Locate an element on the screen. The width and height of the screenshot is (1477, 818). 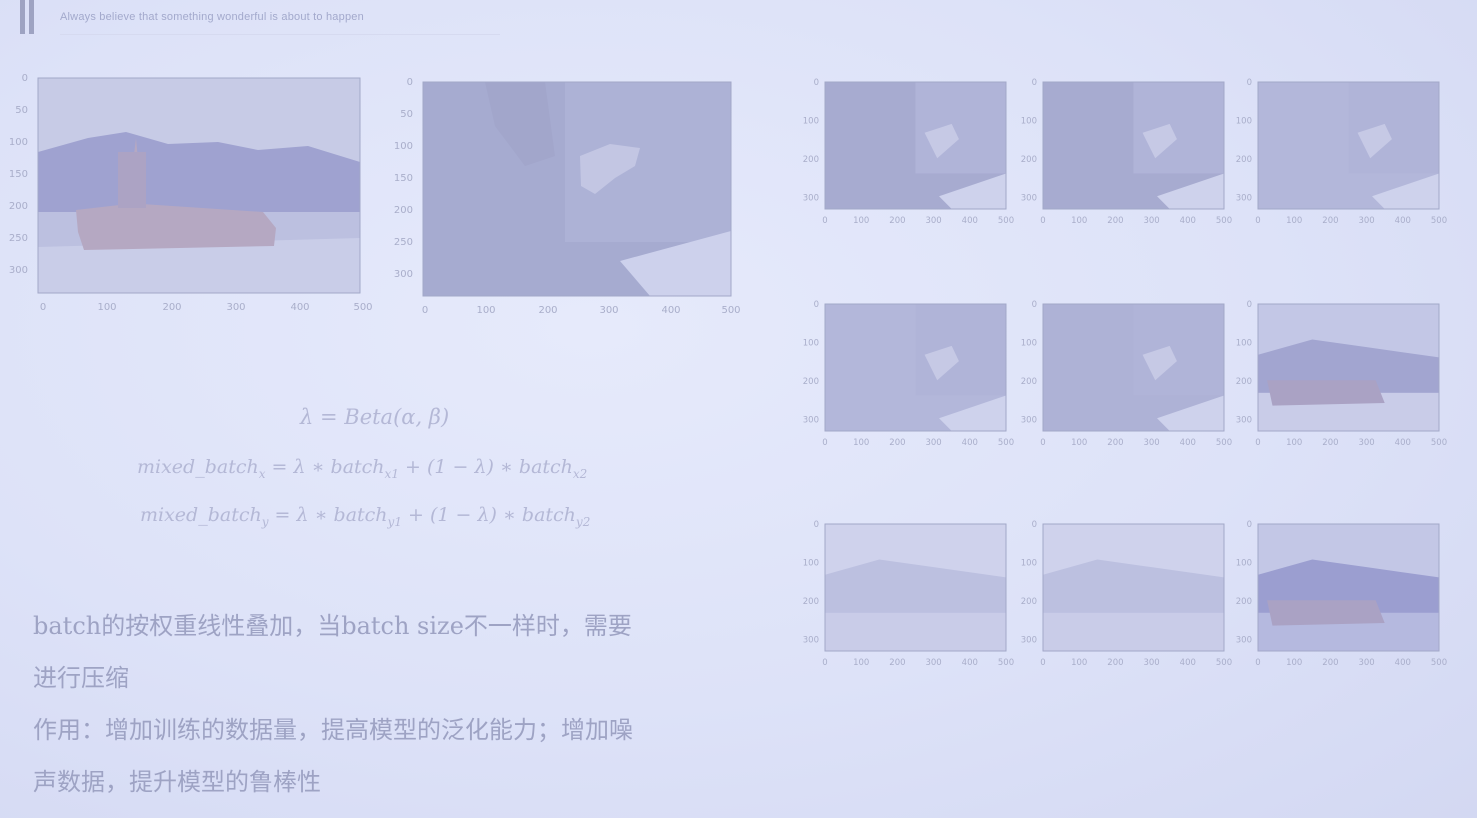
boat-xtick-5: 500 is located at coordinates (362, 307).